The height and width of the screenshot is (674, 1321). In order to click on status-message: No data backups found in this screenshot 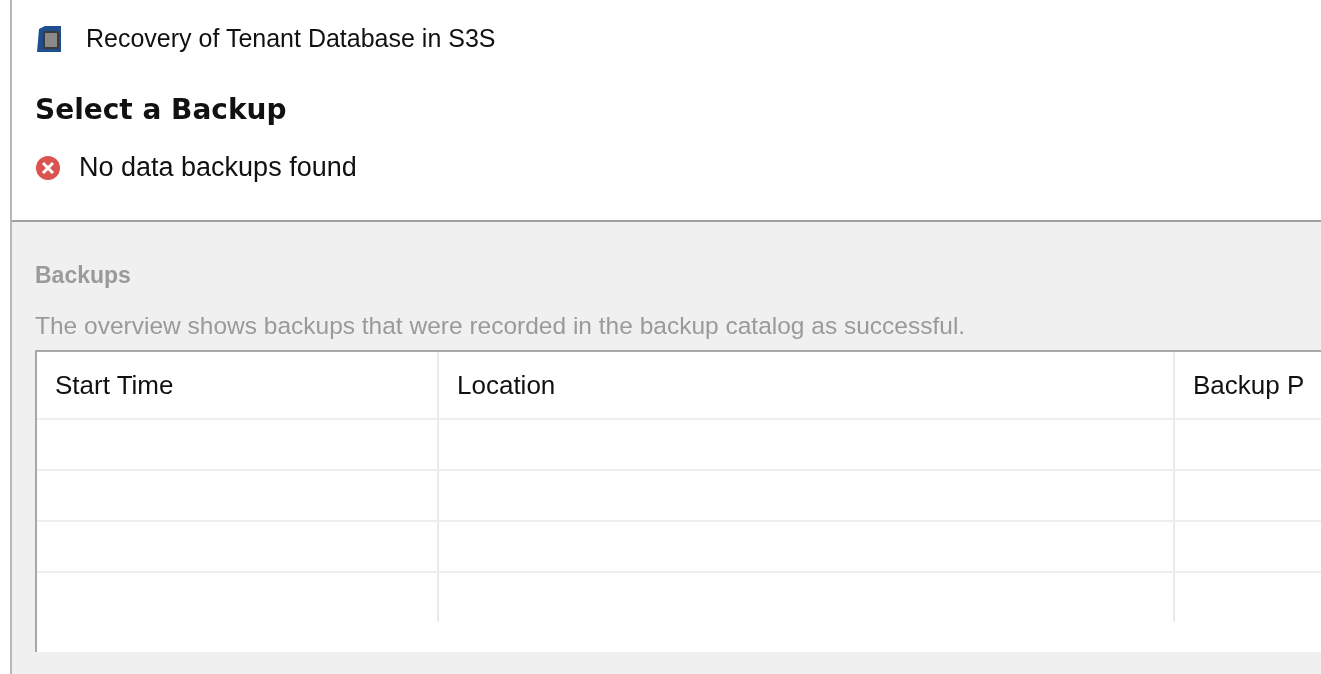, I will do `click(218, 167)`.